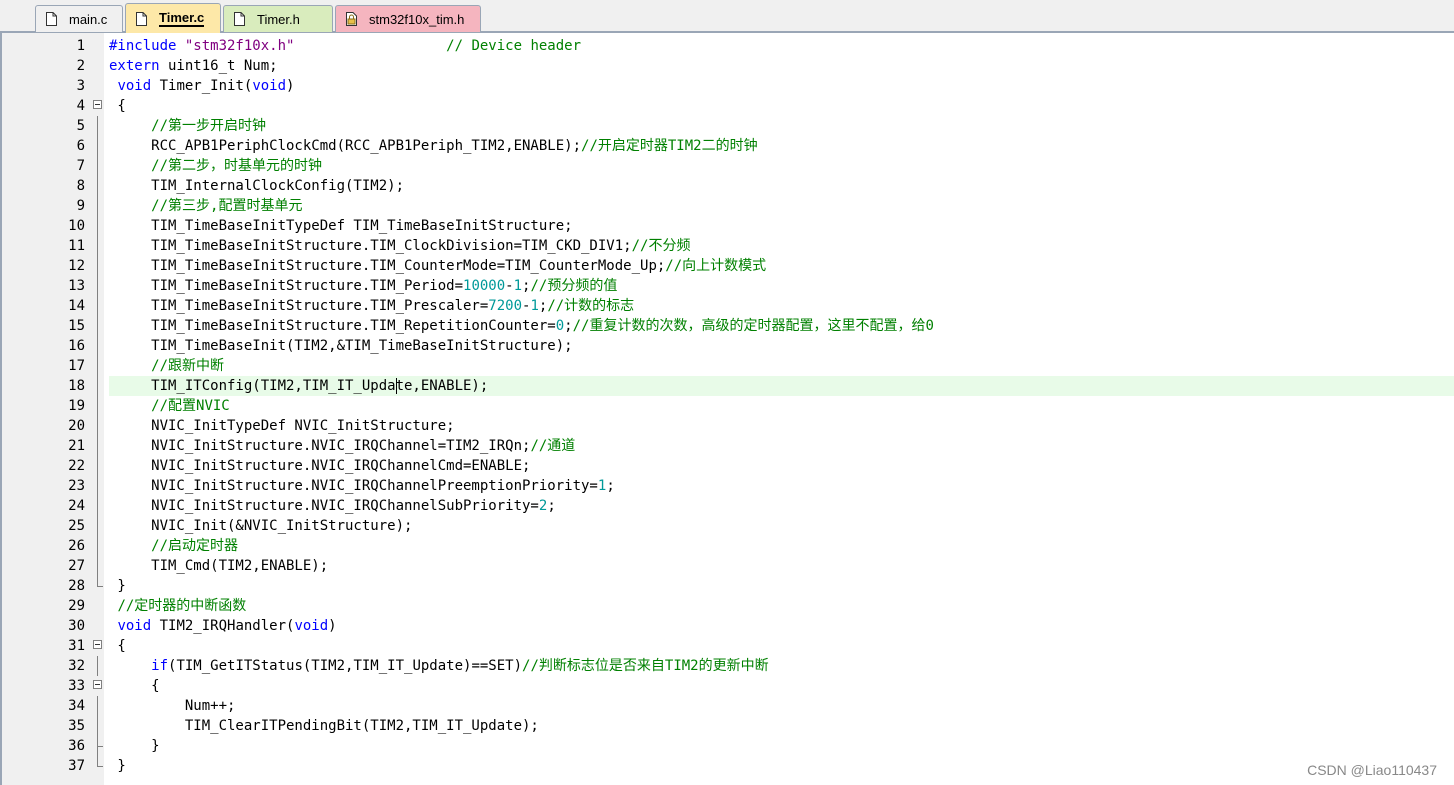  What do you see at coordinates (781, 366) in the screenshot?
I see `code-text: //跟新中断` at bounding box center [781, 366].